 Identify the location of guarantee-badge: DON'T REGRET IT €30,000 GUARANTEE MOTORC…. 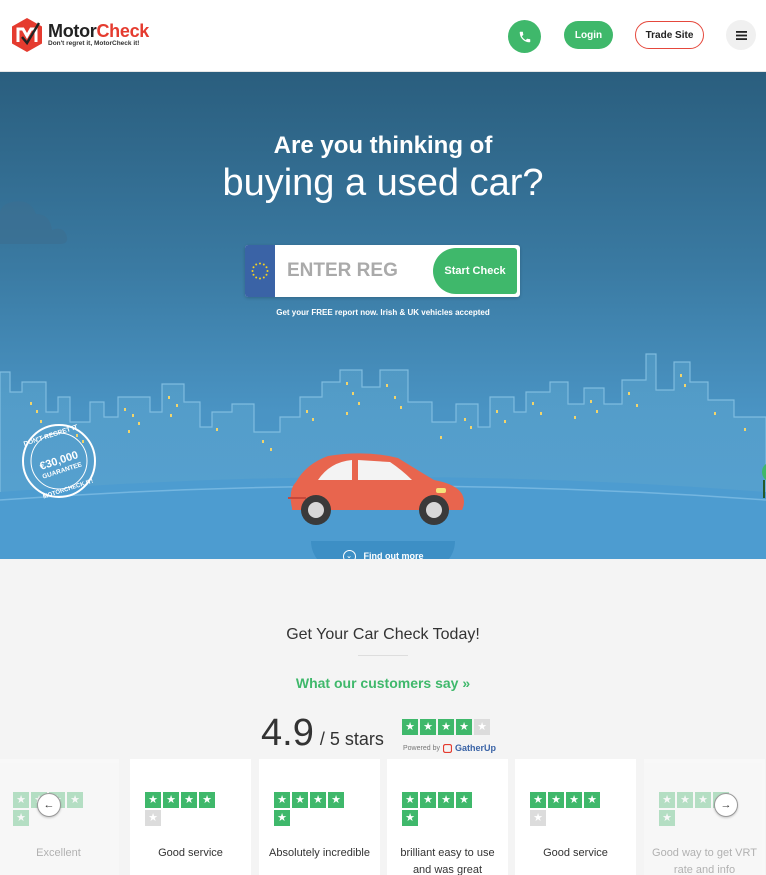
(59, 462).